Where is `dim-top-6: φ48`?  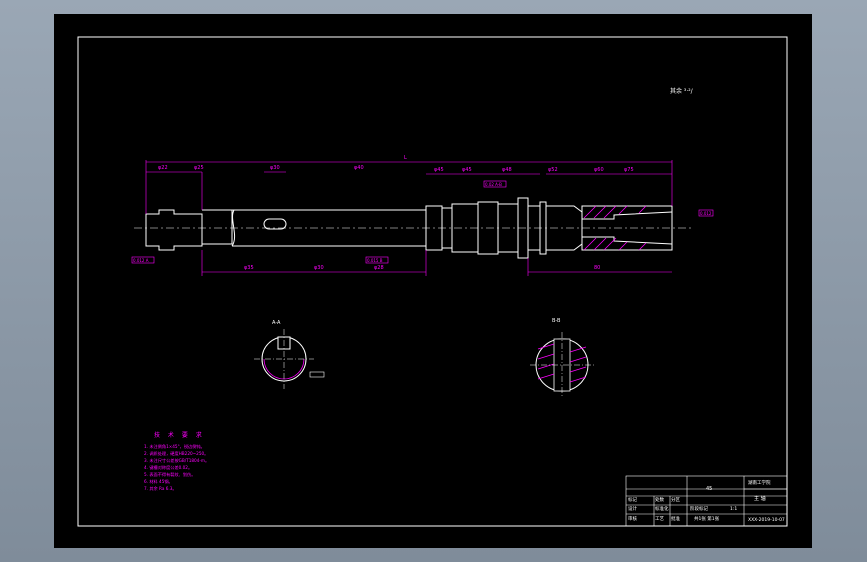
dim-top-6: φ48 is located at coordinates (507, 170).